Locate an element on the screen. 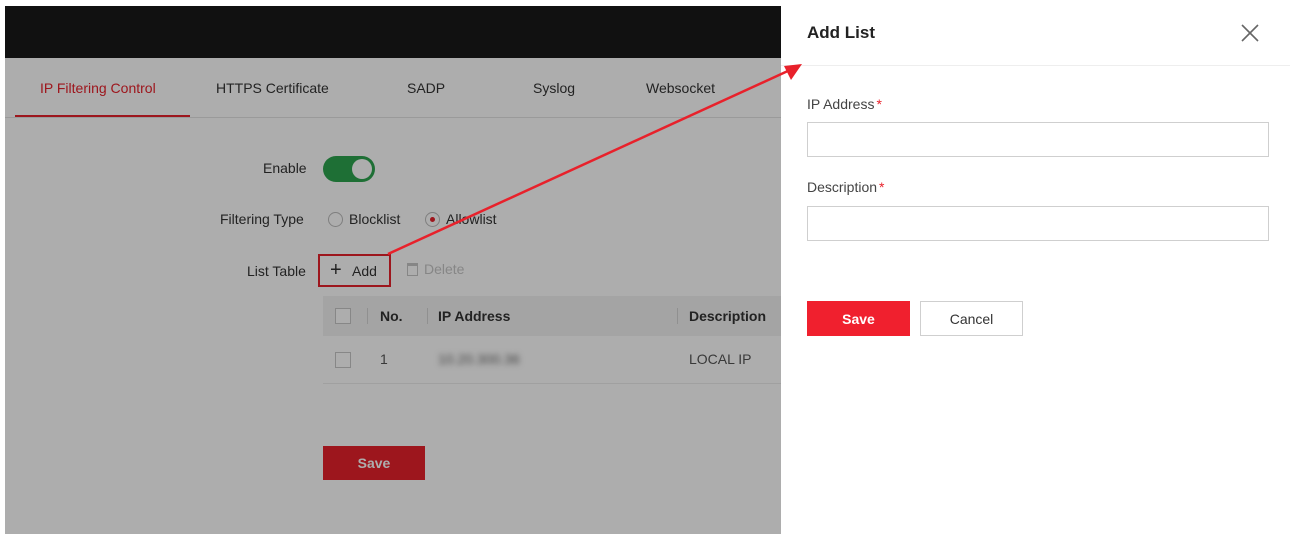  description-label: Description * is located at coordinates (845, 187).